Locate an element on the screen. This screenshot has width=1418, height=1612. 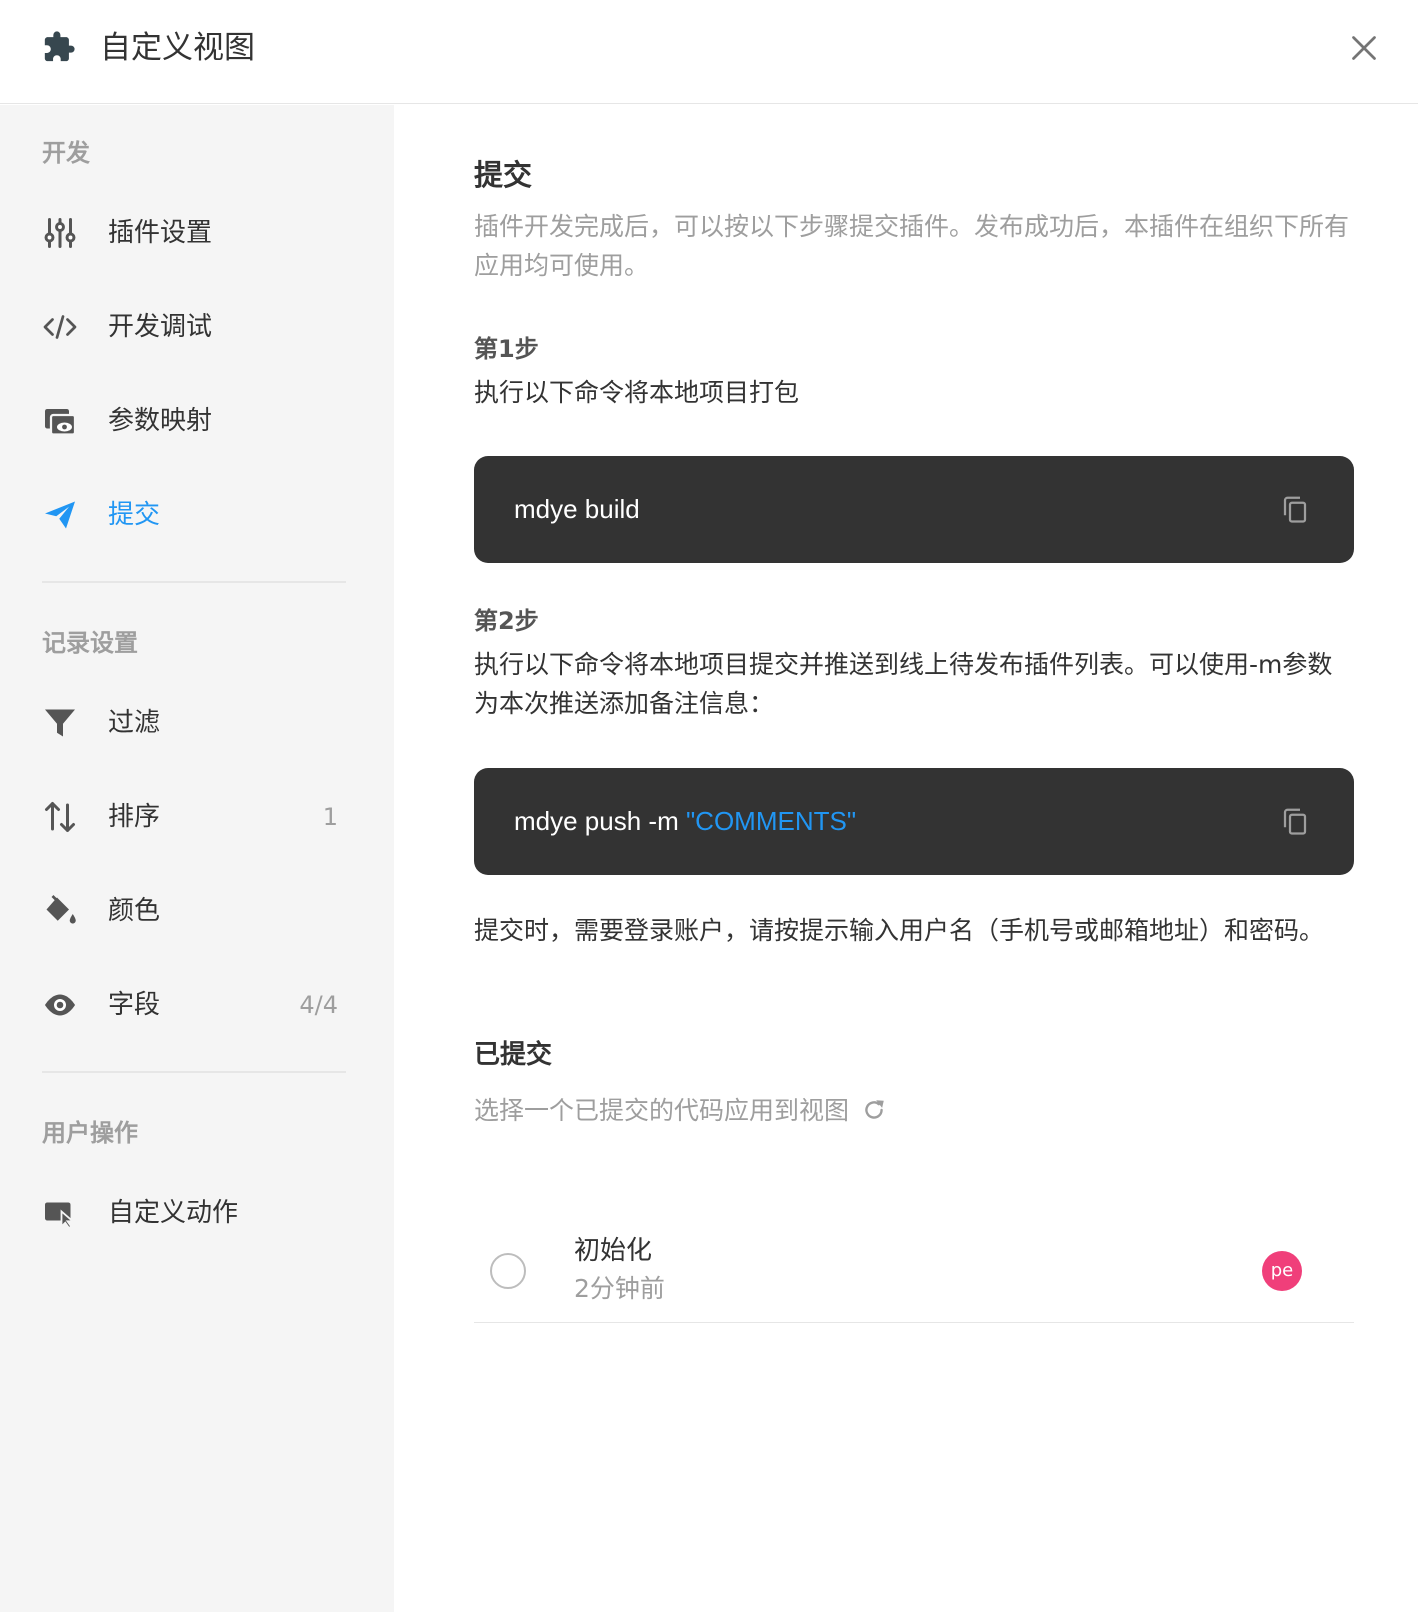
sidebar-item-plugin-settings: 插件设置 is located at coordinates (197, 233).